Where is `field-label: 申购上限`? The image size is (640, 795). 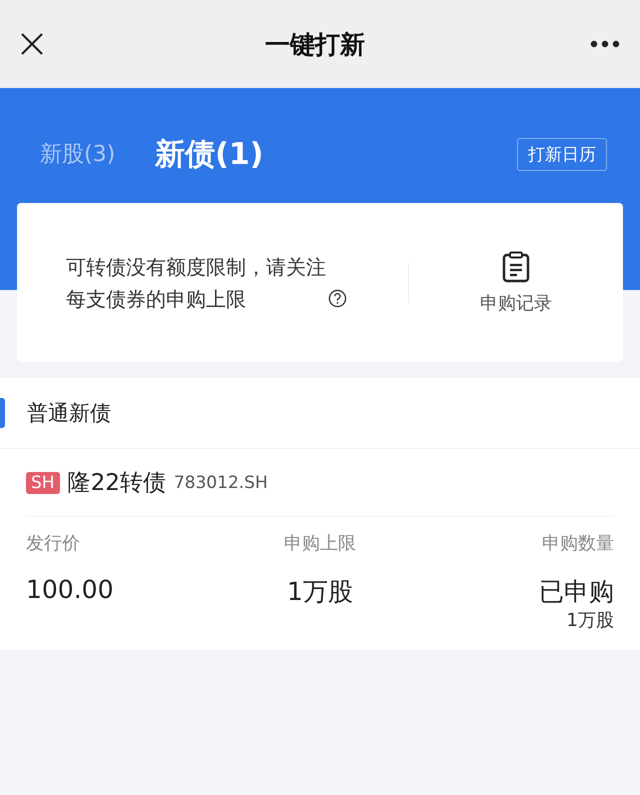
field-label: 申购上限 is located at coordinates (320, 543).